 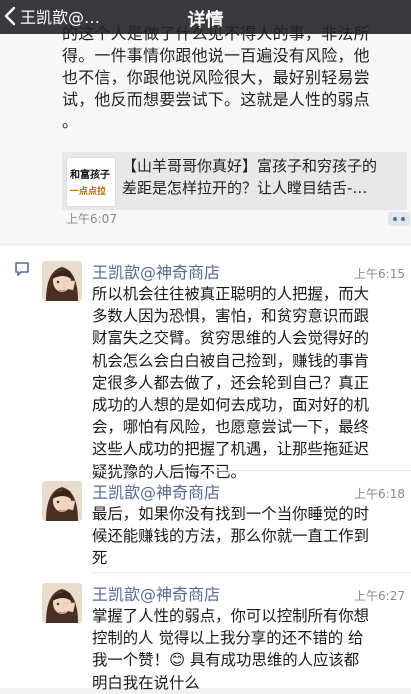 What do you see at coordinates (231, 316) in the screenshot?
I see `comment-line: 多数人因为恐惧，害怕，和贫穷意识而跟` at bounding box center [231, 316].